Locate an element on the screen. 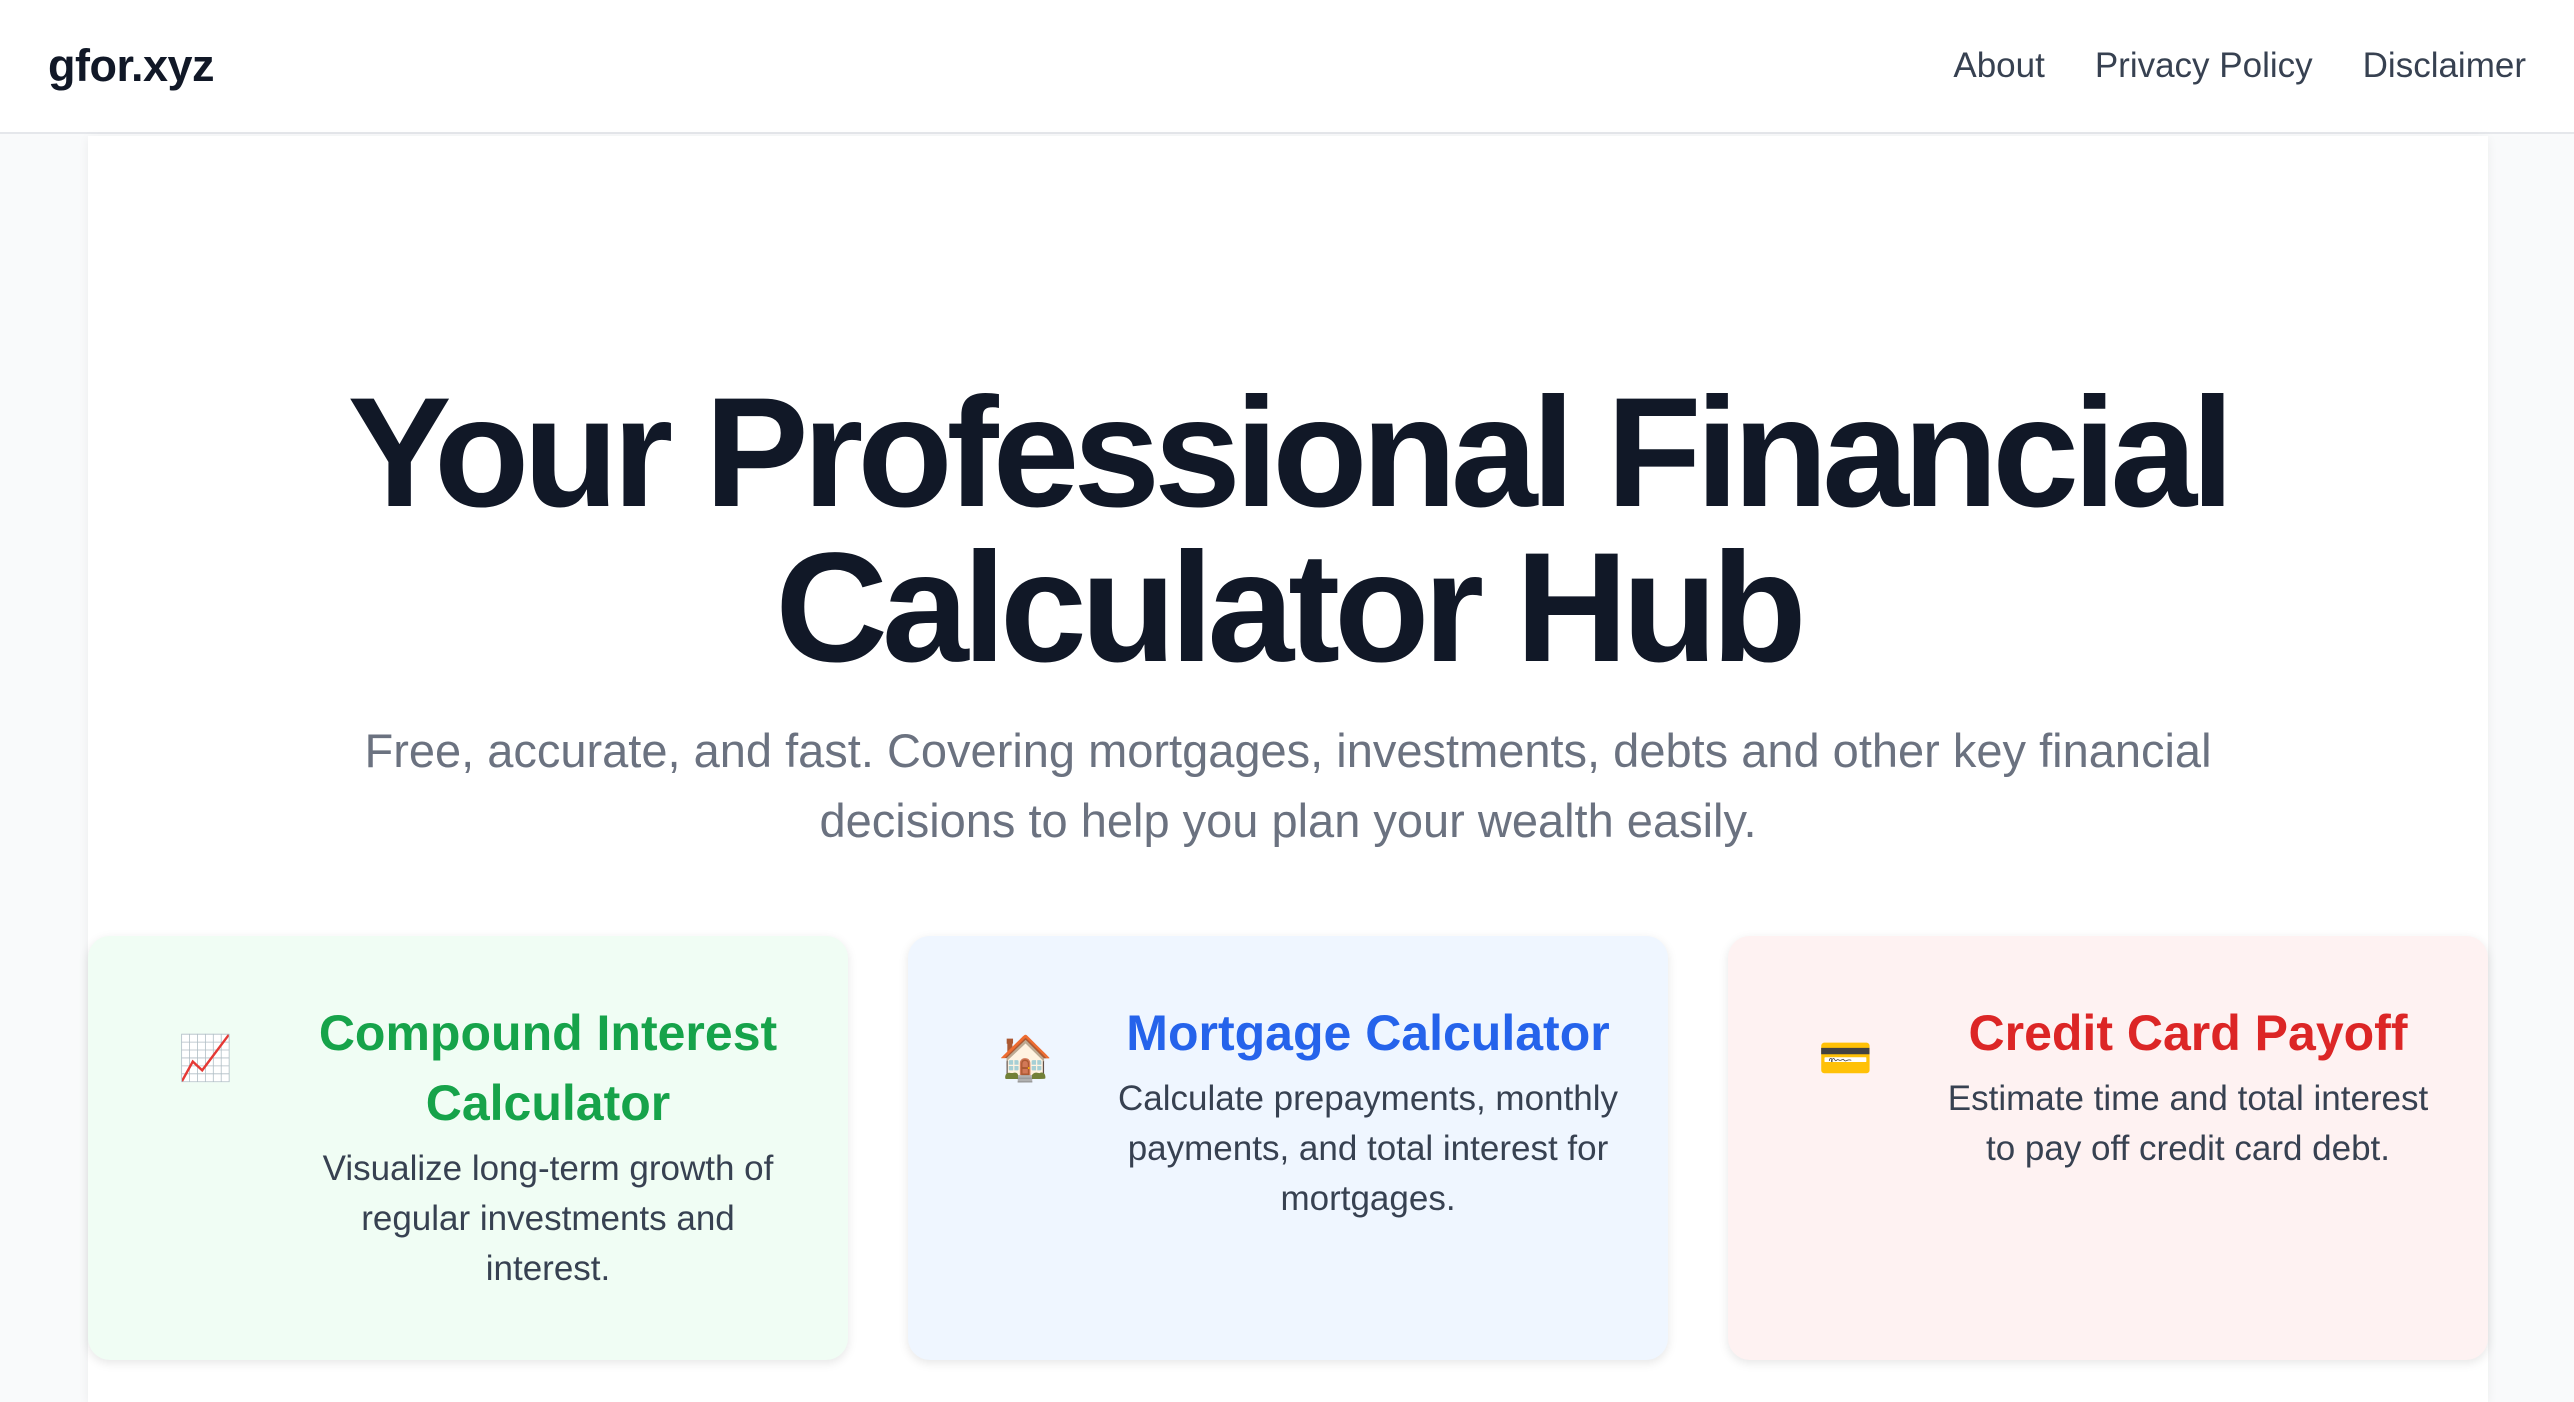 This screenshot has width=2574, height=1402. nav-link-privacy-policy: Privacy Policy is located at coordinates (2204, 66).